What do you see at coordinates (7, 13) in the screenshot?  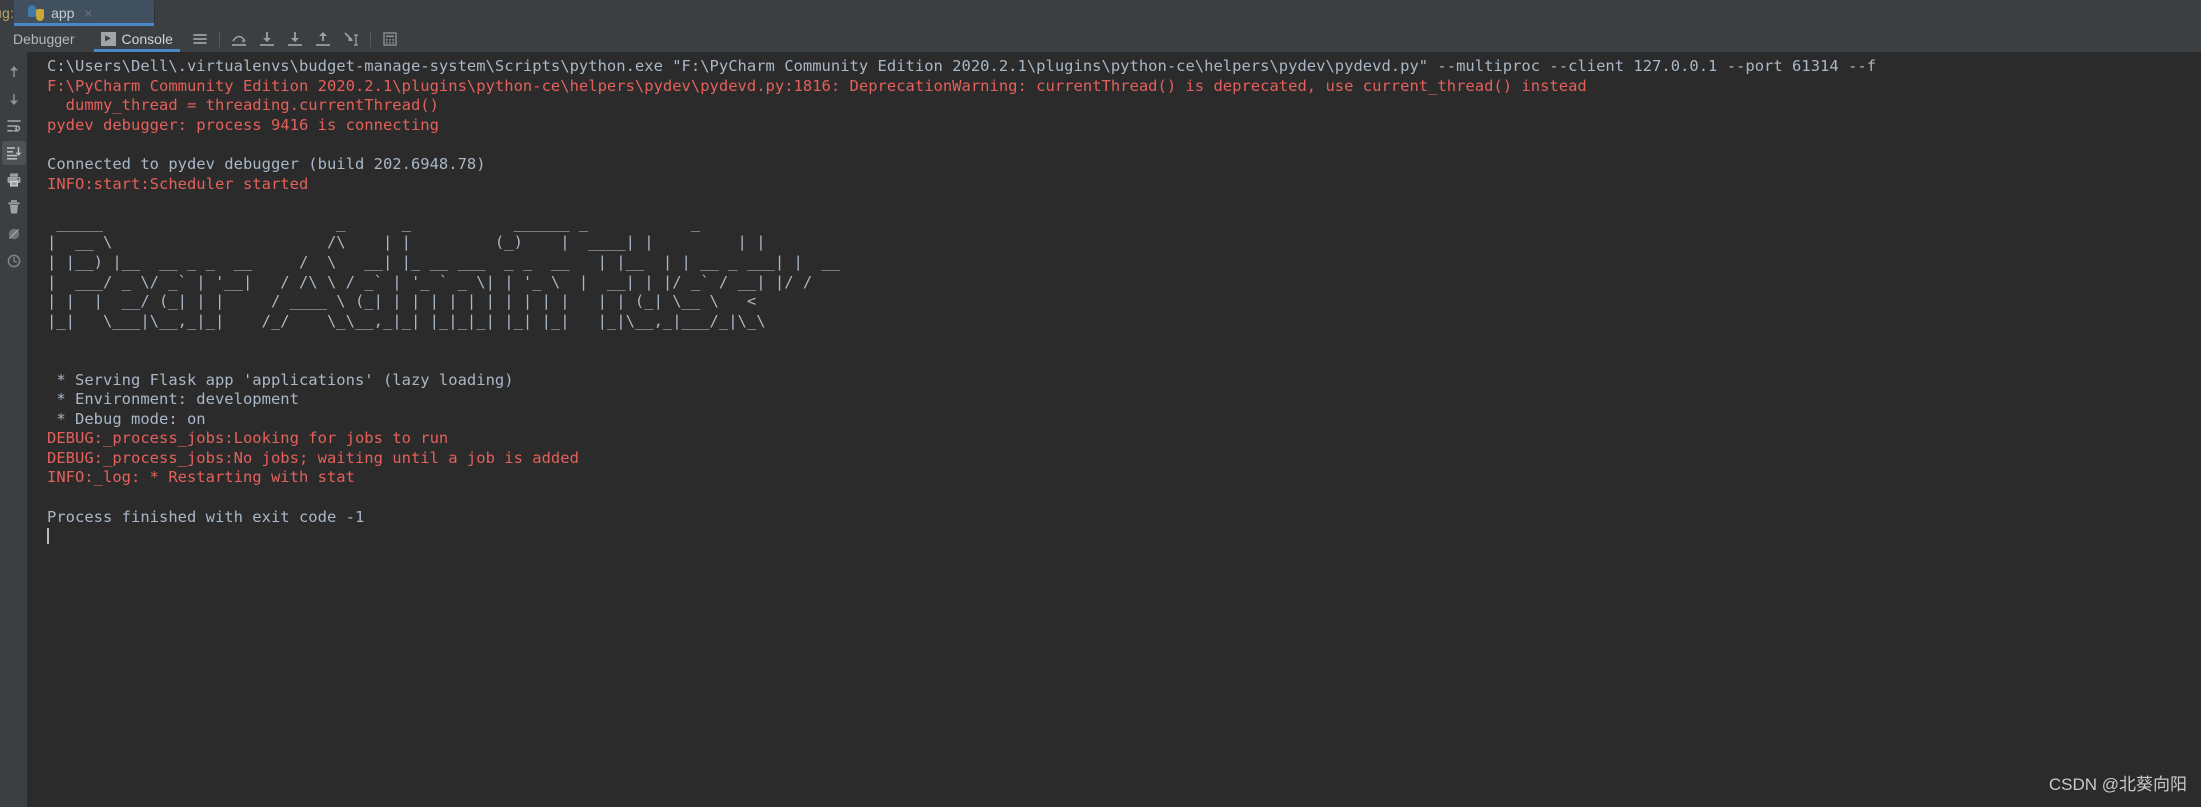 I see `debug-label: ug:` at bounding box center [7, 13].